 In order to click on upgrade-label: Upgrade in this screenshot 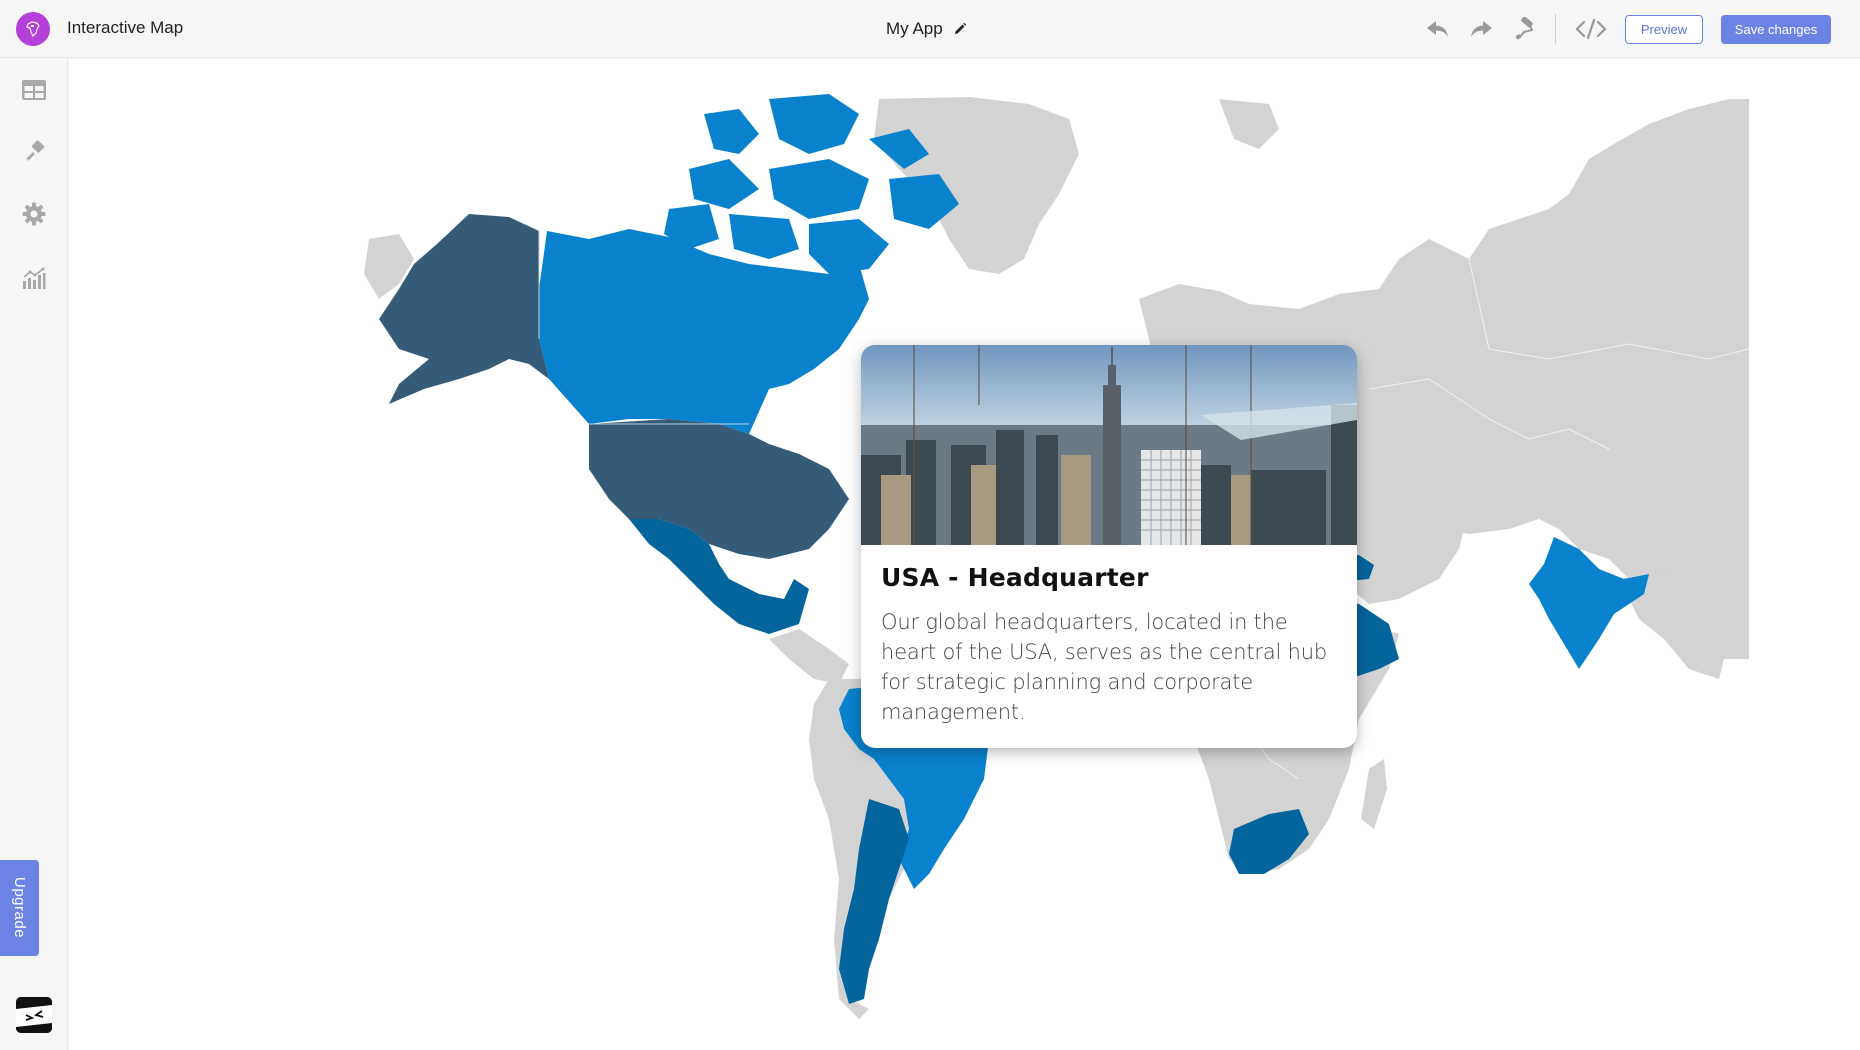, I will do `click(19, 908)`.